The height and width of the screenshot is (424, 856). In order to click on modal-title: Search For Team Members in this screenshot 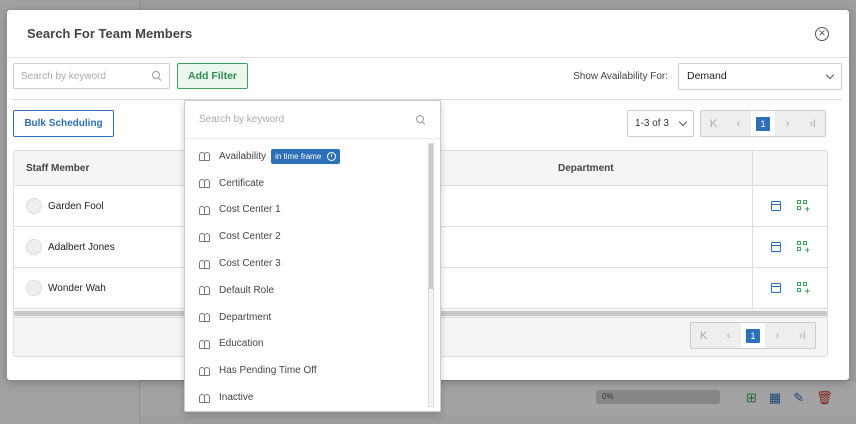, I will do `click(110, 33)`.